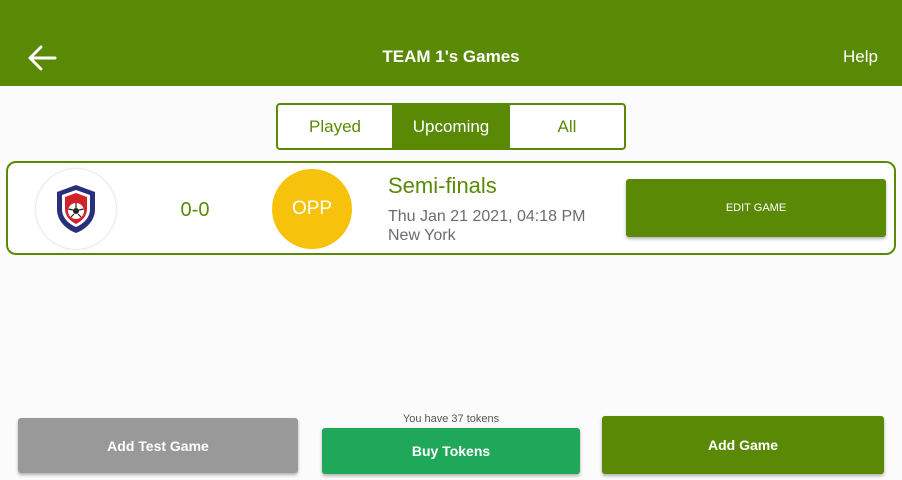  I want to click on game-datetime: Thu Jan 21 2021, 04:18 PM, so click(487, 216).